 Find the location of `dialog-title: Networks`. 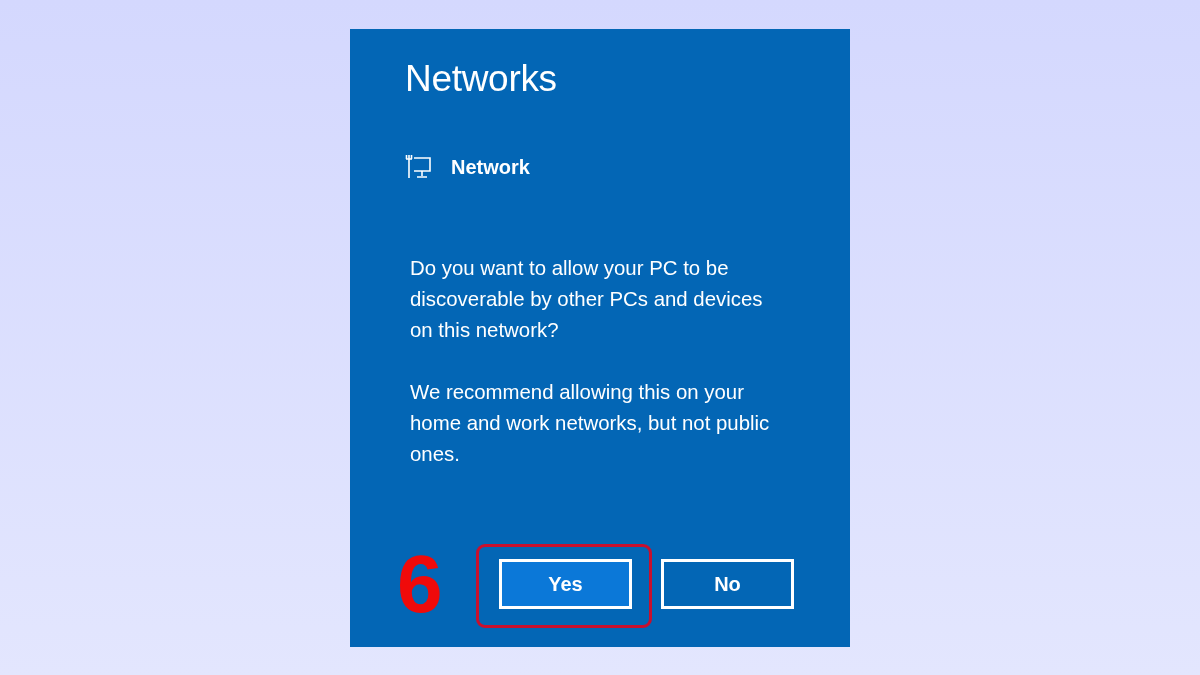

dialog-title: Networks is located at coordinates (481, 79).